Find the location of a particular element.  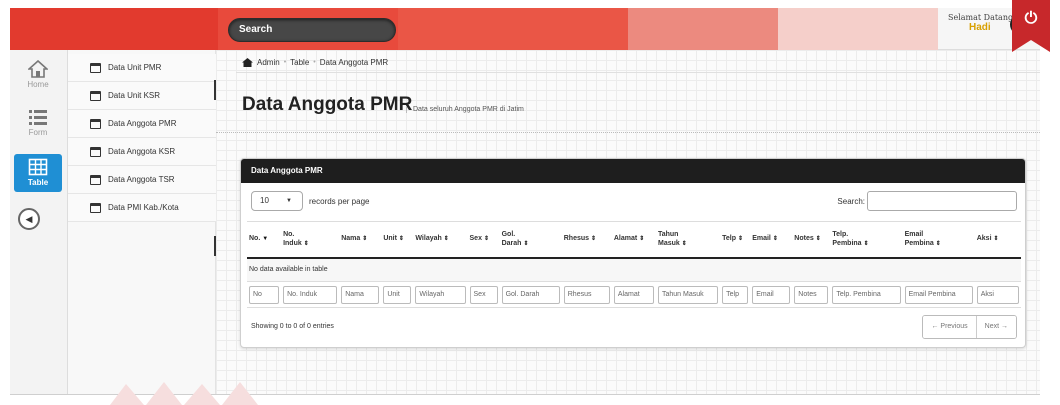

filter-input: Telp. Pembina is located at coordinates (866, 294).